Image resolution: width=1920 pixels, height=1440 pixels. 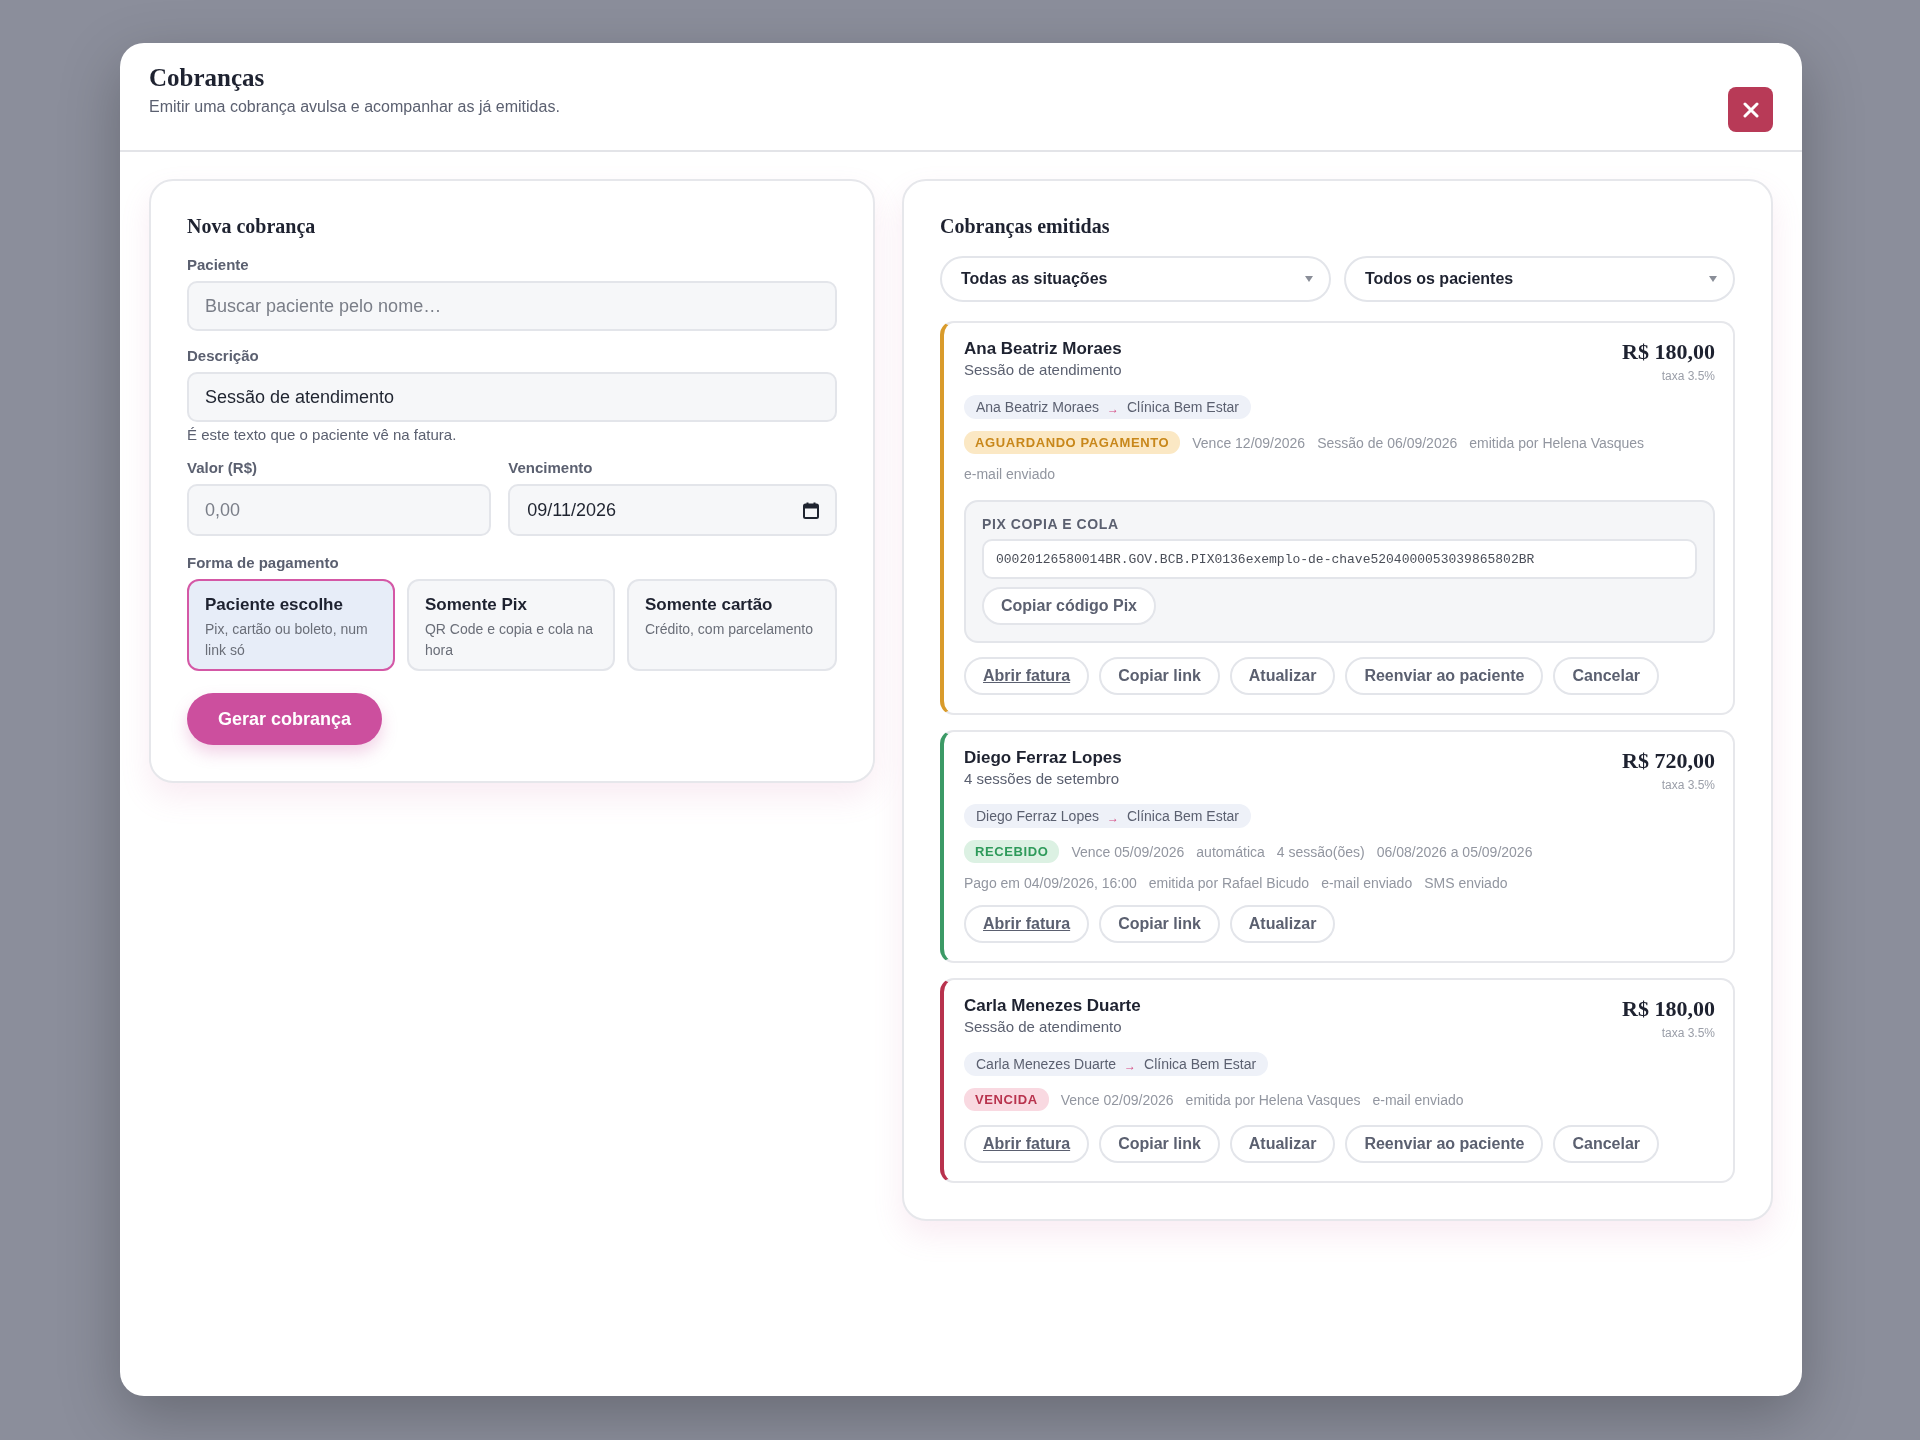 I want to click on status-badge: RECEBIDO, so click(x=1012, y=851).